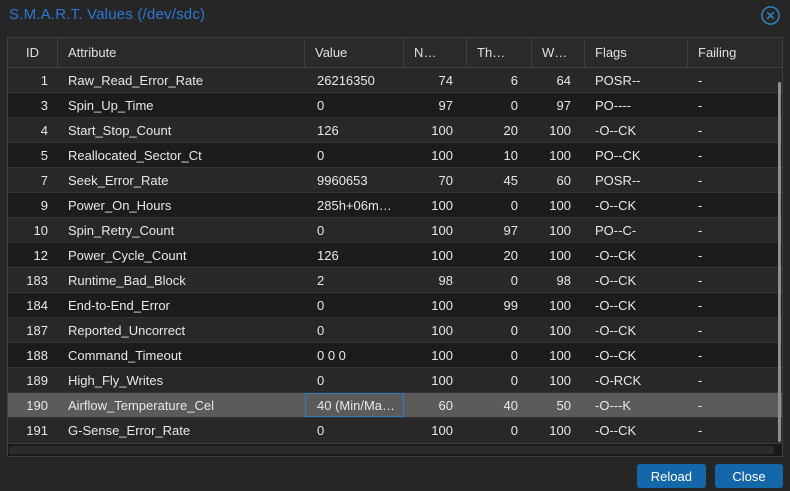 This screenshot has width=790, height=491. What do you see at coordinates (749, 476) in the screenshot?
I see `close-button: Close` at bounding box center [749, 476].